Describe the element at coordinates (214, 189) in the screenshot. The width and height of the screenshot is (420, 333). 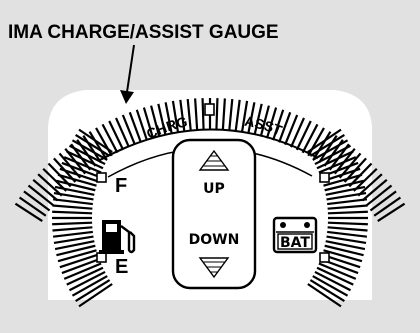
I see `up-label: UP` at that location.